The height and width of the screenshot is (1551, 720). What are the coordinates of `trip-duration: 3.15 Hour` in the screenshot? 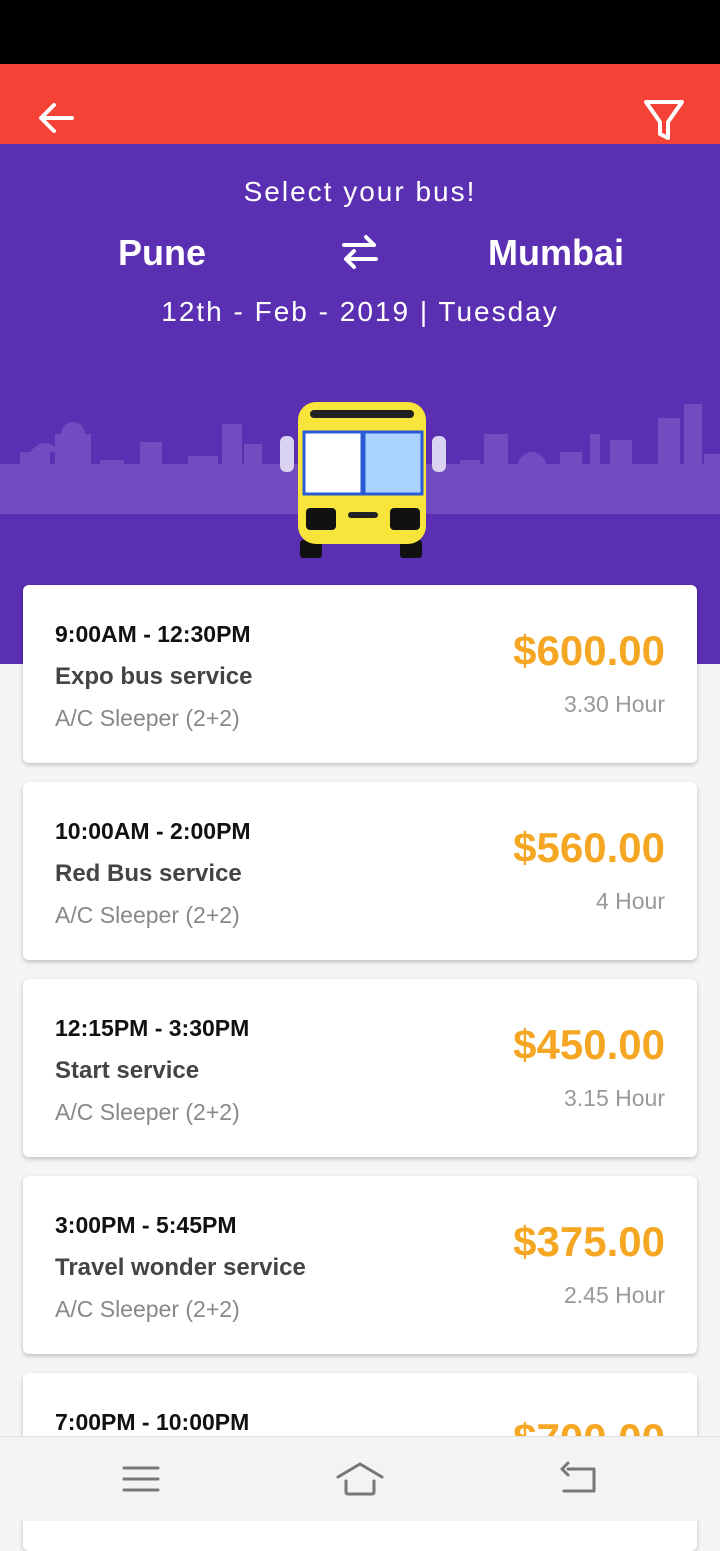 It's located at (614, 1098).